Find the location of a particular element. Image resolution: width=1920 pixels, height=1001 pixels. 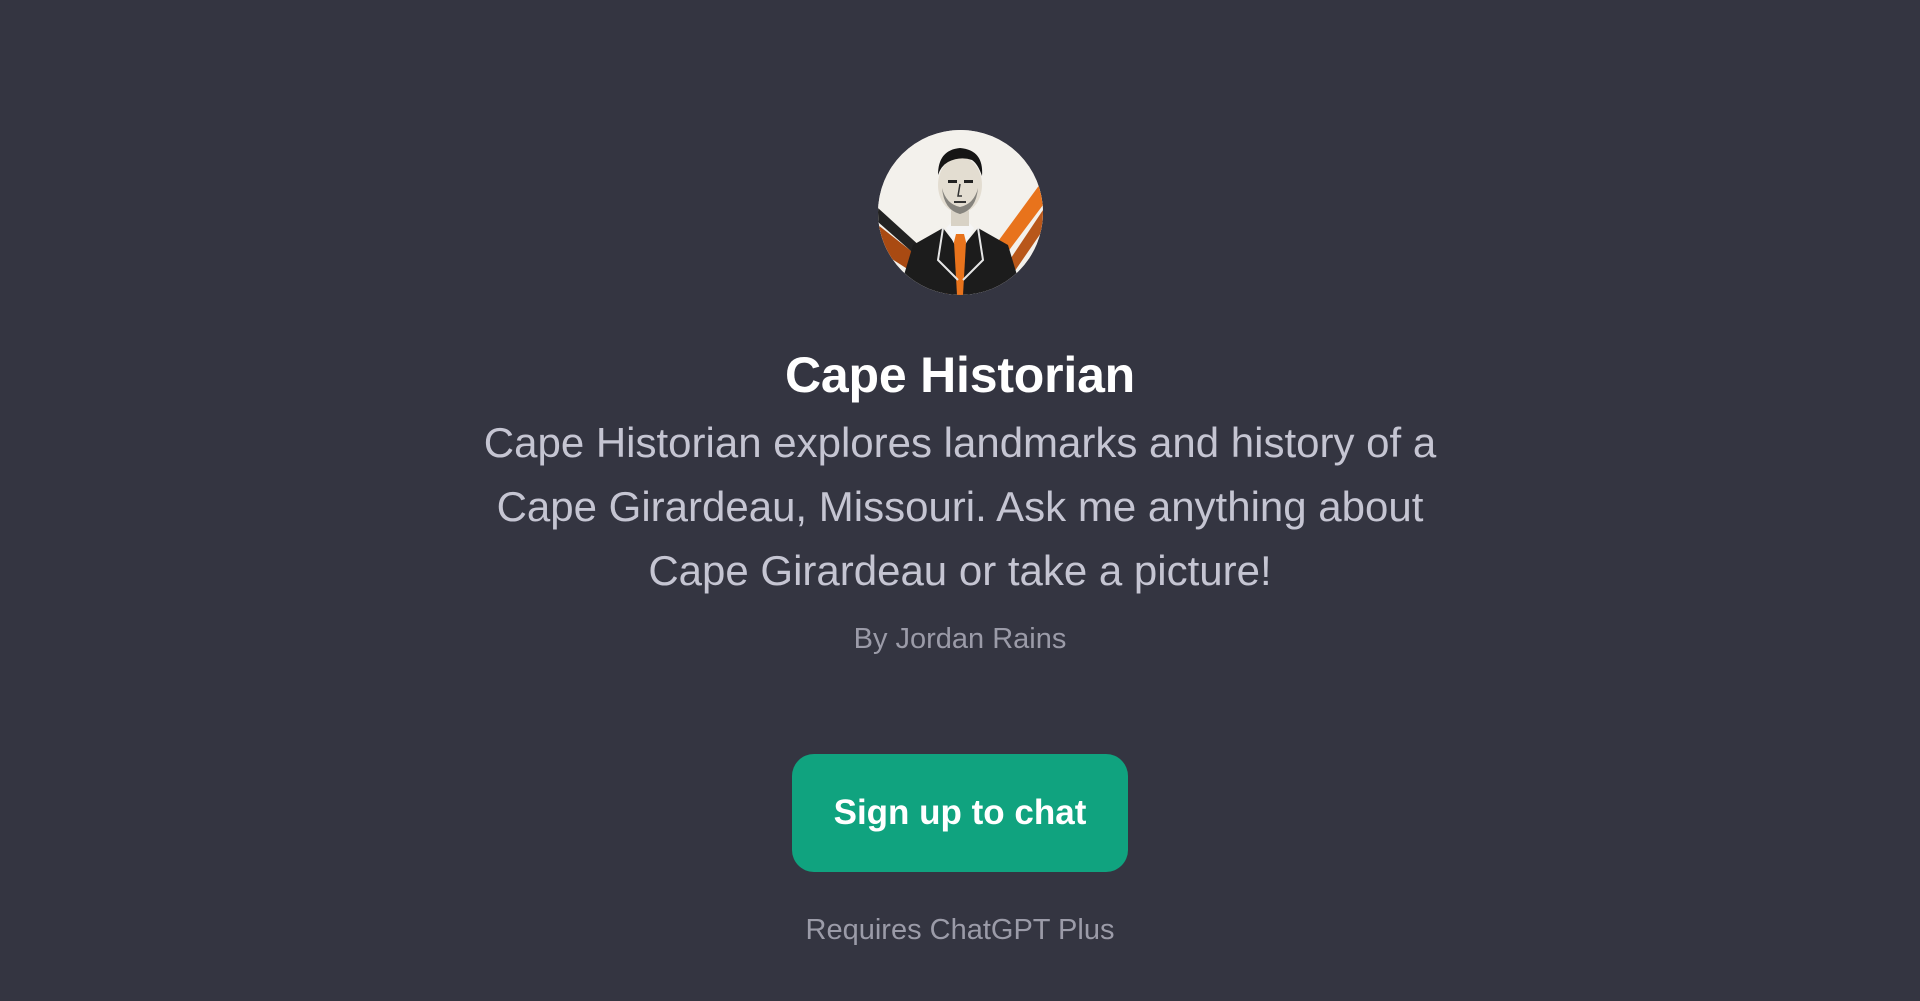

gpt-title: Cape Historian is located at coordinates (960, 375).